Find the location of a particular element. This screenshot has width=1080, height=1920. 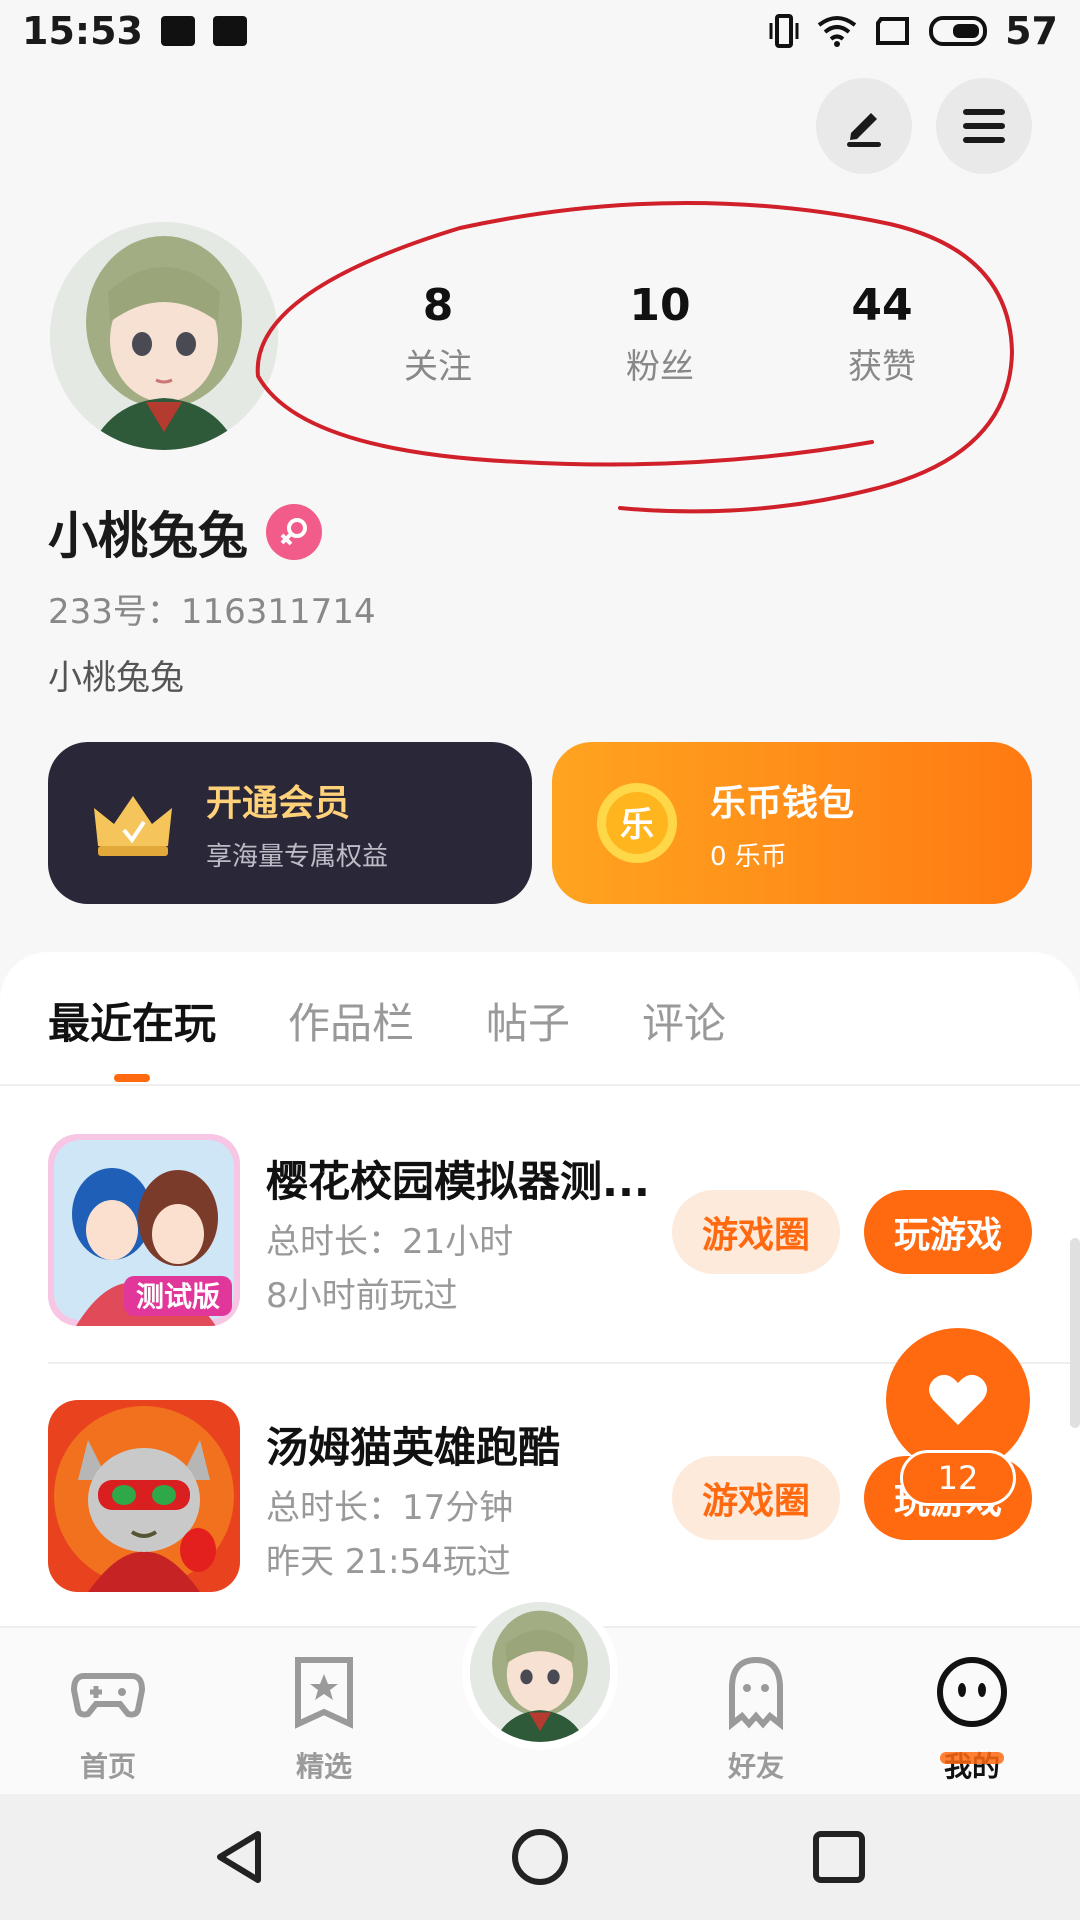

account-id: 233号：116311714 is located at coordinates (212, 612).